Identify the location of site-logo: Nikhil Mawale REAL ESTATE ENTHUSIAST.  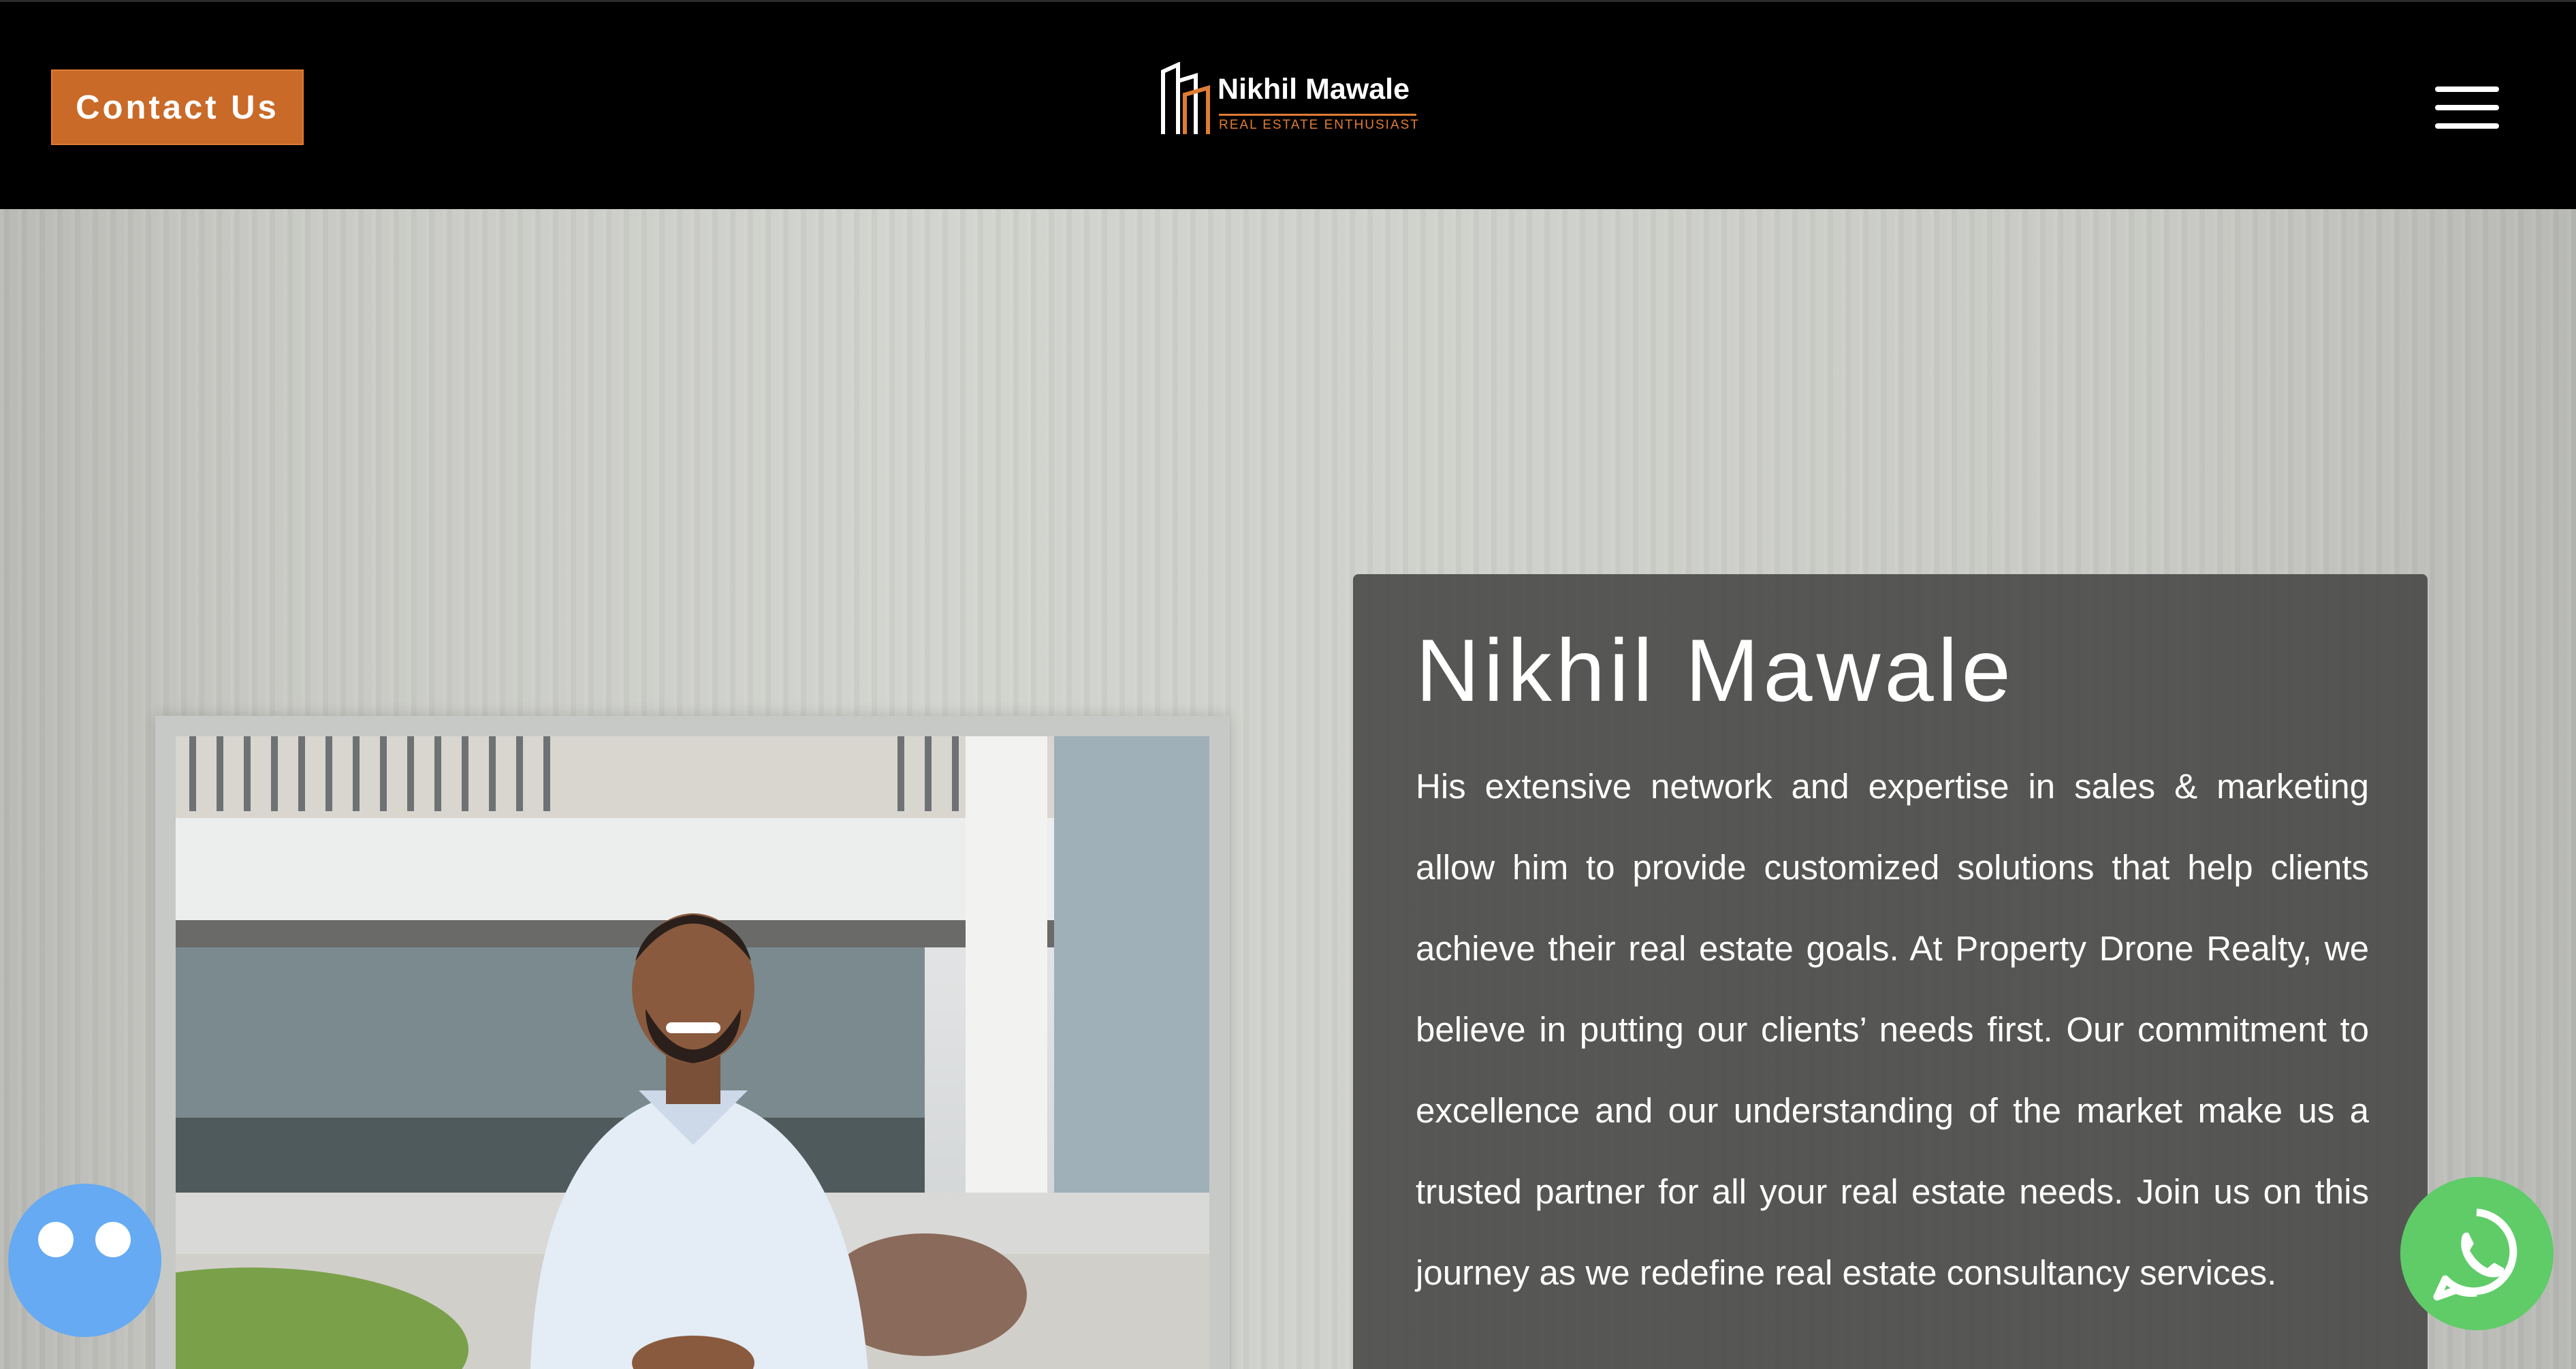
(1294, 100).